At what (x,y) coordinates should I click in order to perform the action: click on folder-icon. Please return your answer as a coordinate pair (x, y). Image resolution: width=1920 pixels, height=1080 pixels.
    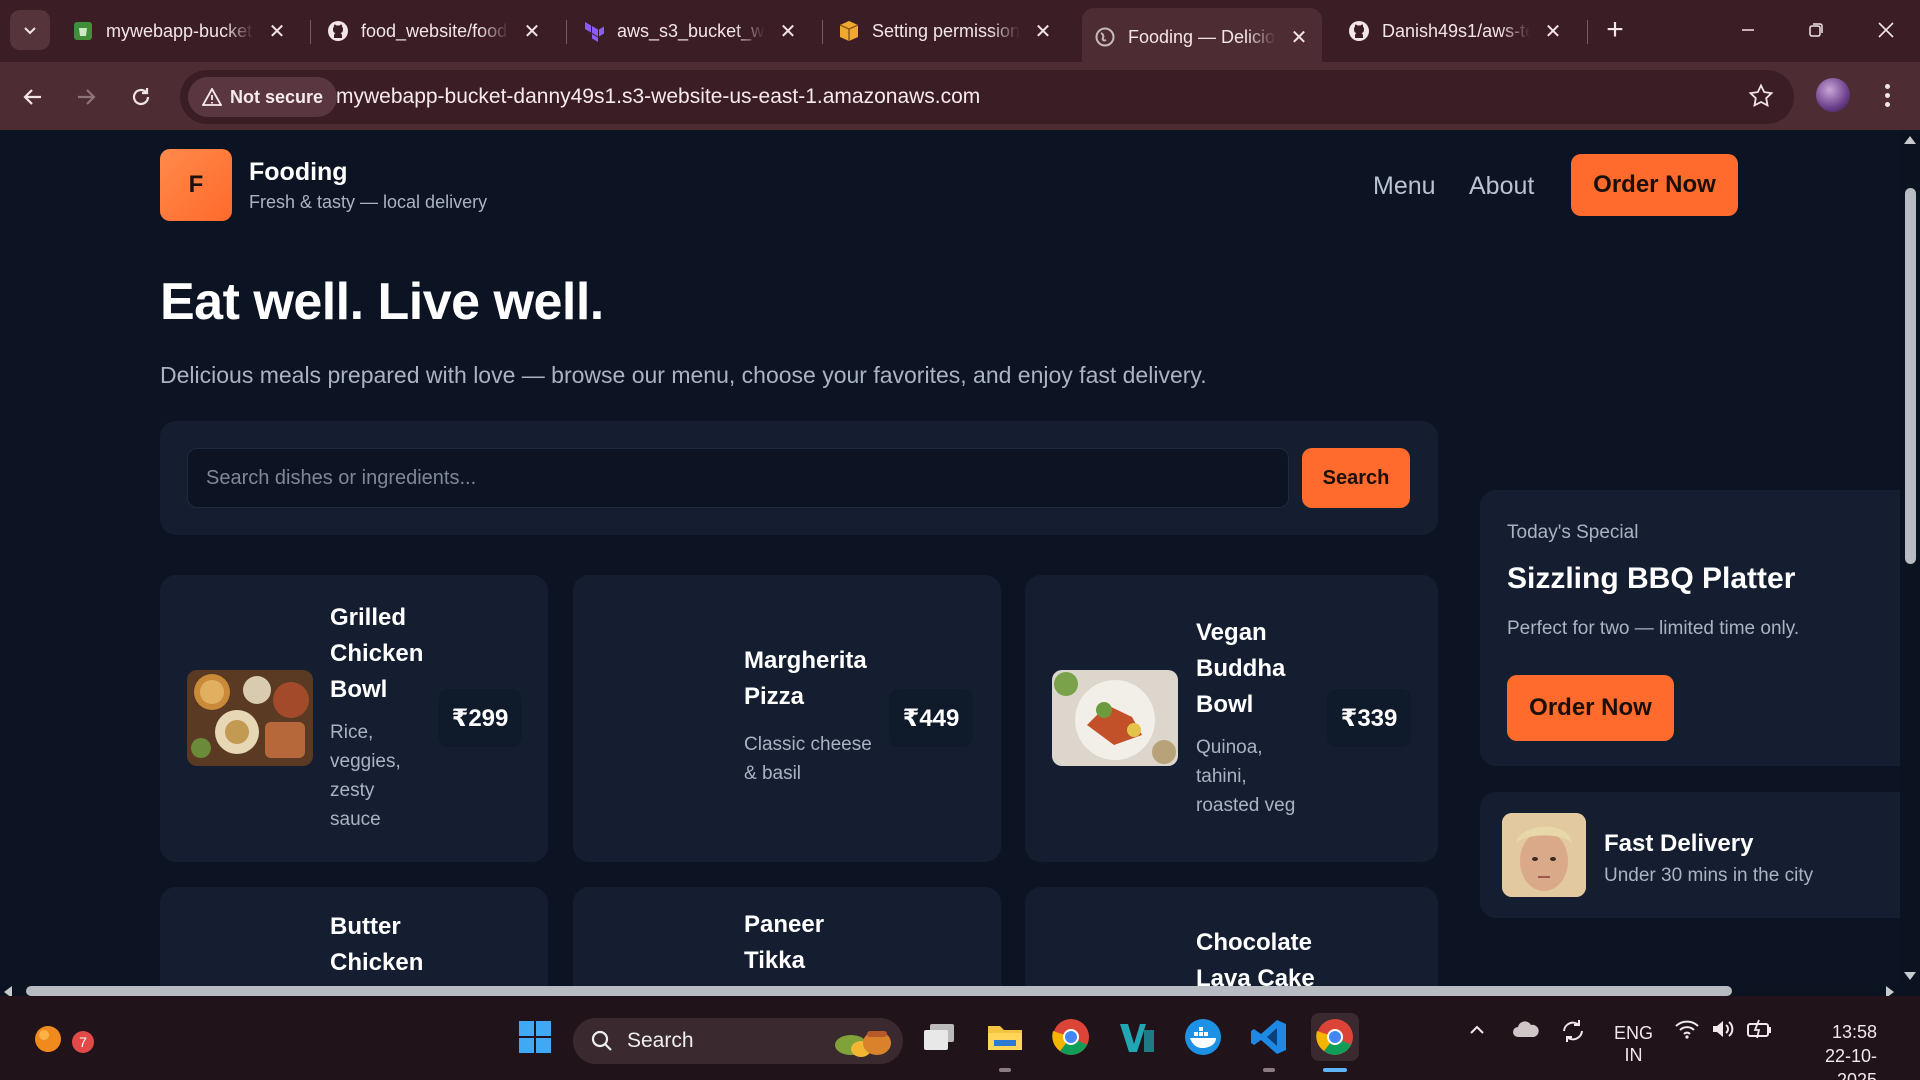
    Looking at the image, I should click on (1005, 1038).